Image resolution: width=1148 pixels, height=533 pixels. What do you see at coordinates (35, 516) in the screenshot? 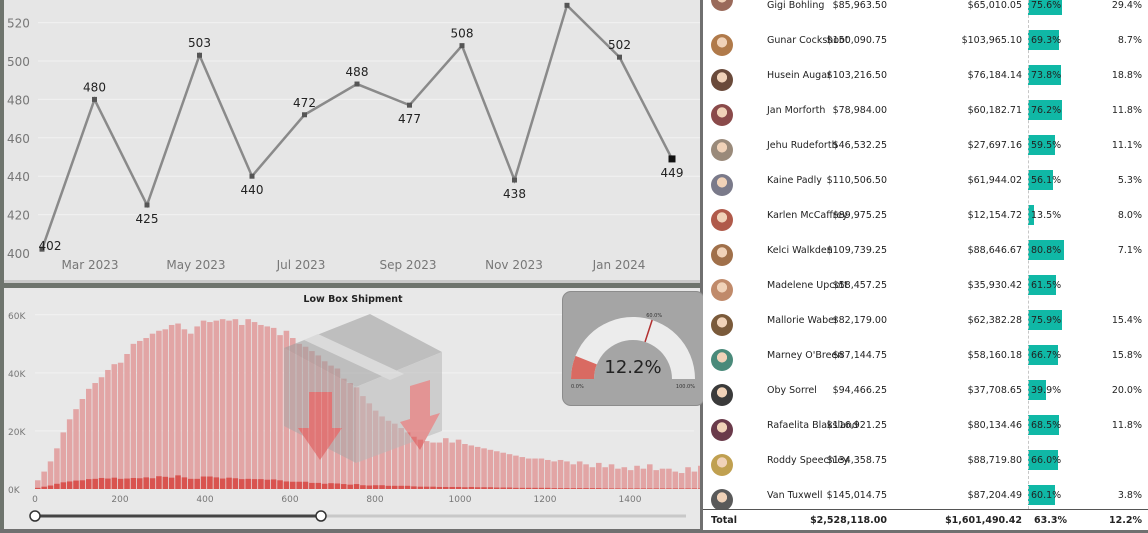
I see `range-slider-handle-min` at bounding box center [35, 516].